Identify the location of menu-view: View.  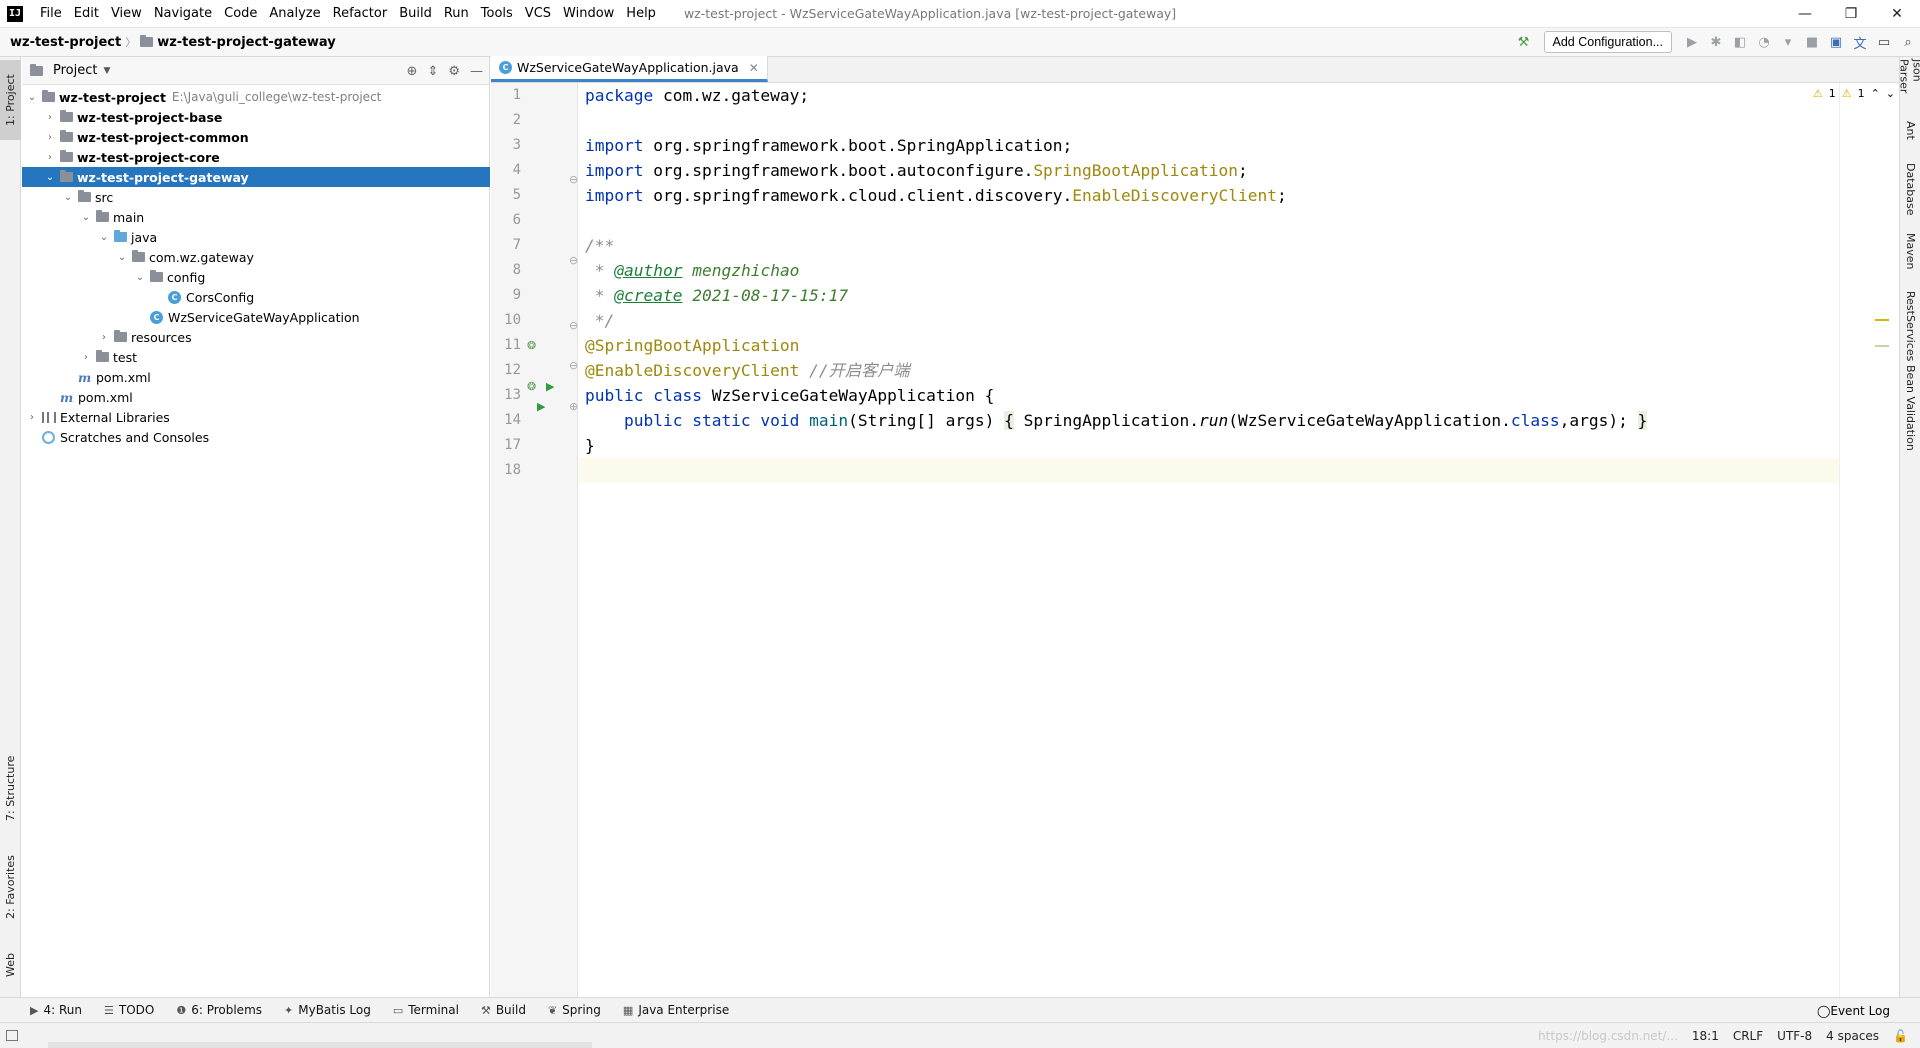
(126, 13).